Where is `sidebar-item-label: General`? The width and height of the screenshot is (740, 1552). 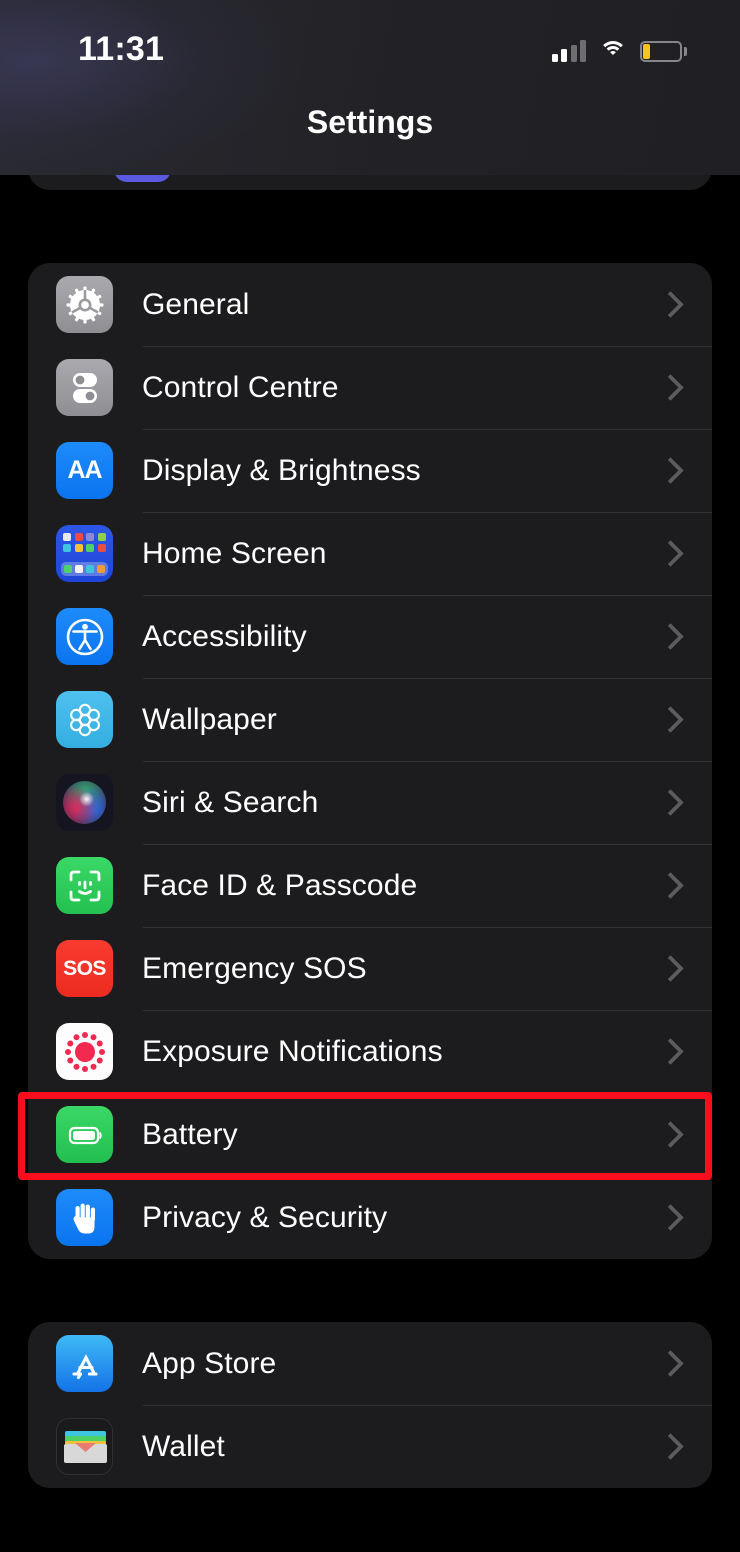 sidebar-item-label: General is located at coordinates (196, 304).